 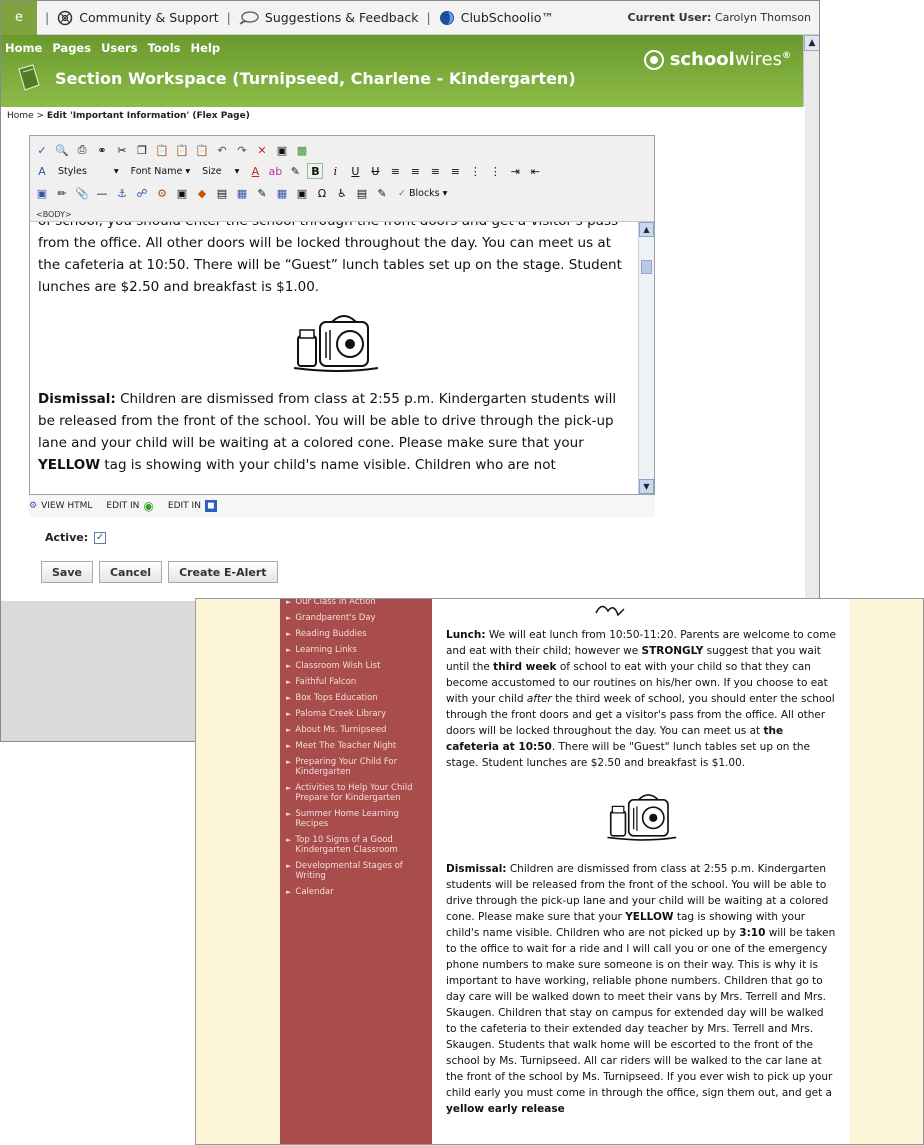 What do you see at coordinates (161, 171) in the screenshot?
I see `font-name-dropdown: Font Name ▾` at bounding box center [161, 171].